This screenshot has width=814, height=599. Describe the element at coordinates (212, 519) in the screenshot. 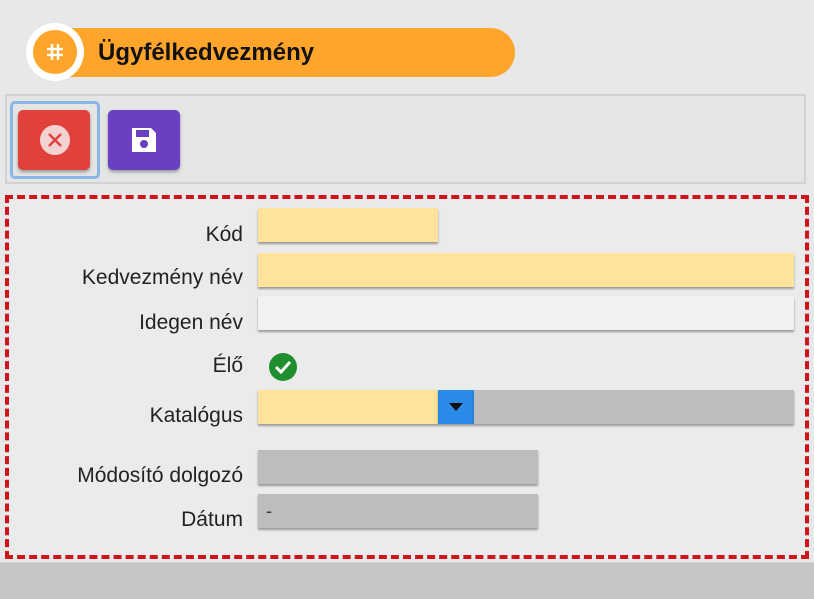

I see `datum-label: Dátum` at that location.